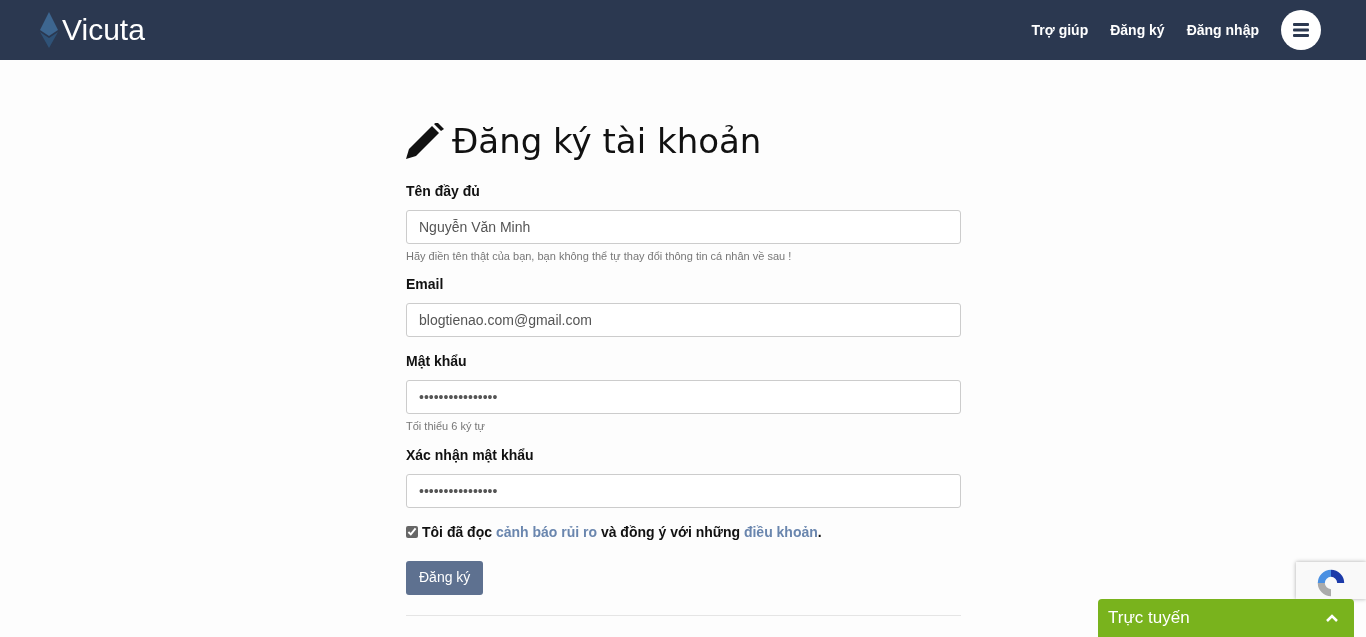 This screenshot has width=1366, height=637. What do you see at coordinates (1137, 30) in the screenshot?
I see `nav-link: Đăng ký` at bounding box center [1137, 30].